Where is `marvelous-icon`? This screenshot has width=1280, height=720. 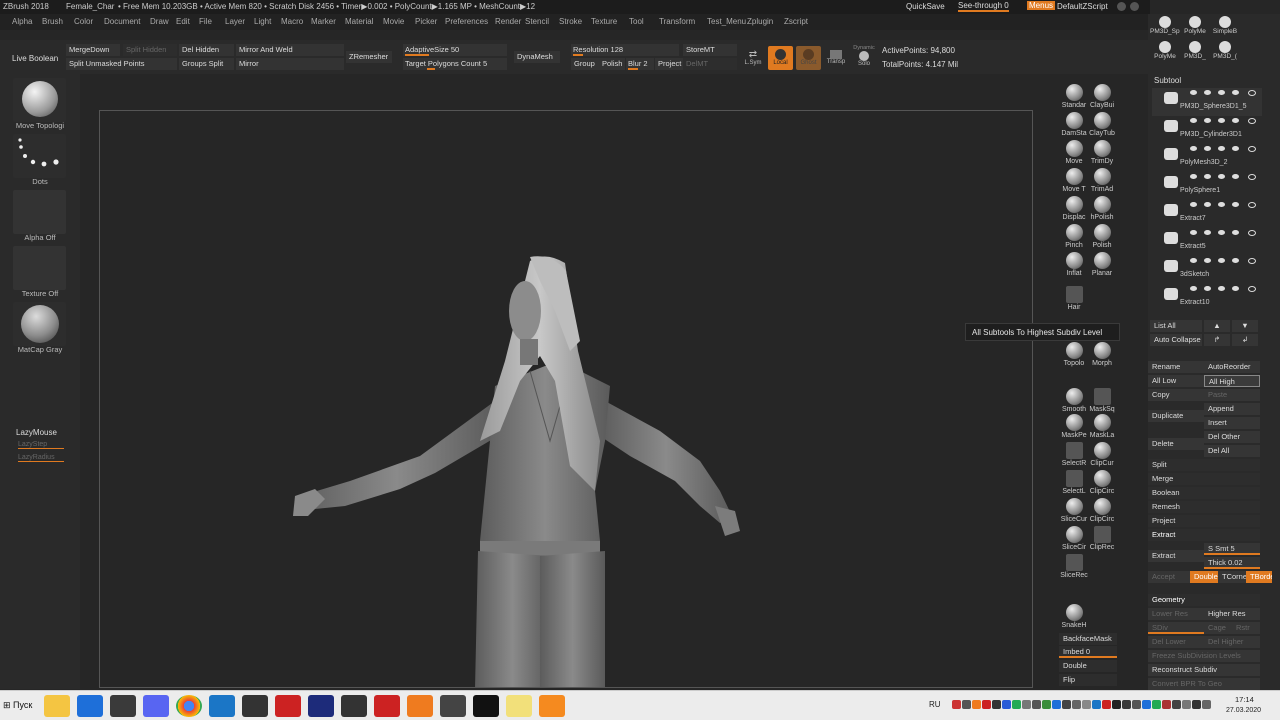 marvelous-icon is located at coordinates (453, 706).